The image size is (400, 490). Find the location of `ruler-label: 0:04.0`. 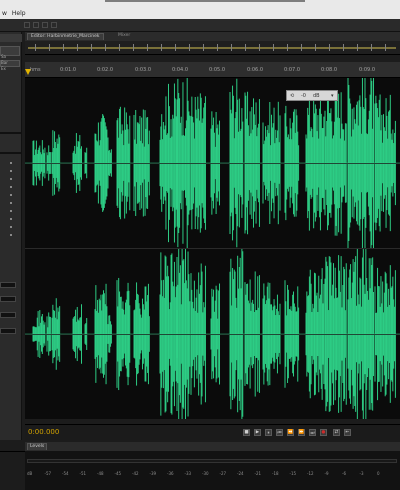

ruler-label: 0:04.0 is located at coordinates (180, 70).